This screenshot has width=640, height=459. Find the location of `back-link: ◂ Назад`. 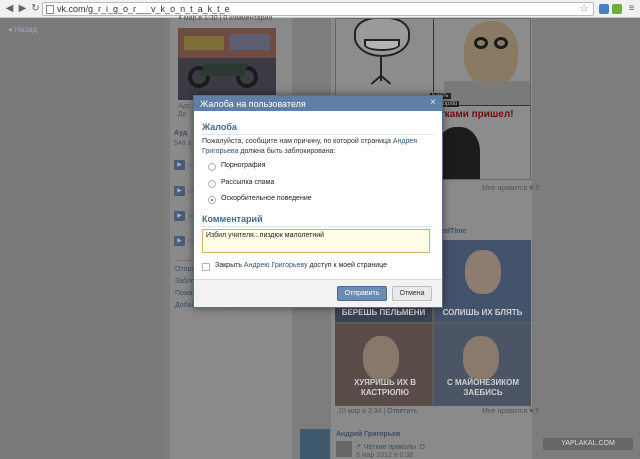

back-link: ◂ Назад is located at coordinates (22, 29).